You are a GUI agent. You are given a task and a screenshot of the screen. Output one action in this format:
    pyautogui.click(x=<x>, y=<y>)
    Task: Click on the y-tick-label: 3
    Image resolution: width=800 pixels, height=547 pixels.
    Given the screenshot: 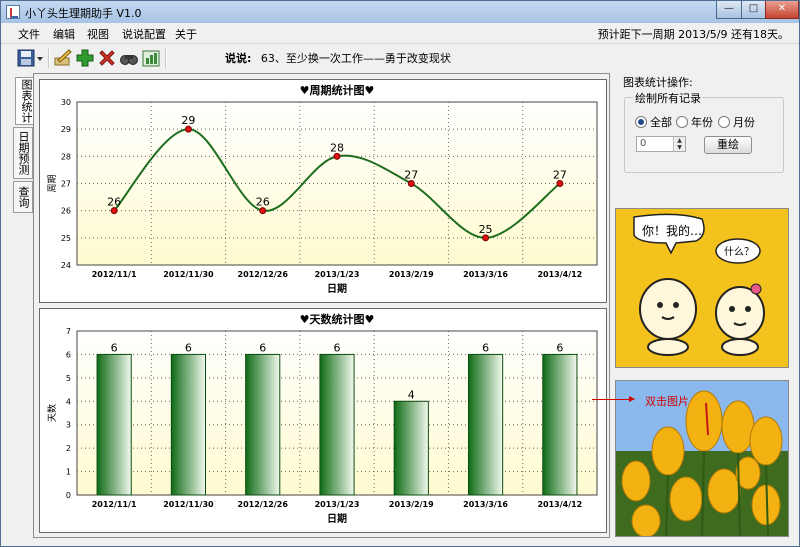 What is the action you would take?
    pyautogui.click(x=68, y=425)
    